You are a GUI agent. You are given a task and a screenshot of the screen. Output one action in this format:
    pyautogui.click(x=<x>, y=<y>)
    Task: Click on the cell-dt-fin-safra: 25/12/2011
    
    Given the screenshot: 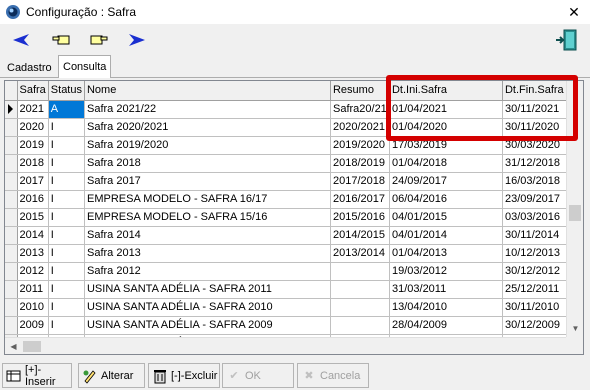 What is the action you would take?
    pyautogui.click(x=535, y=289)
    